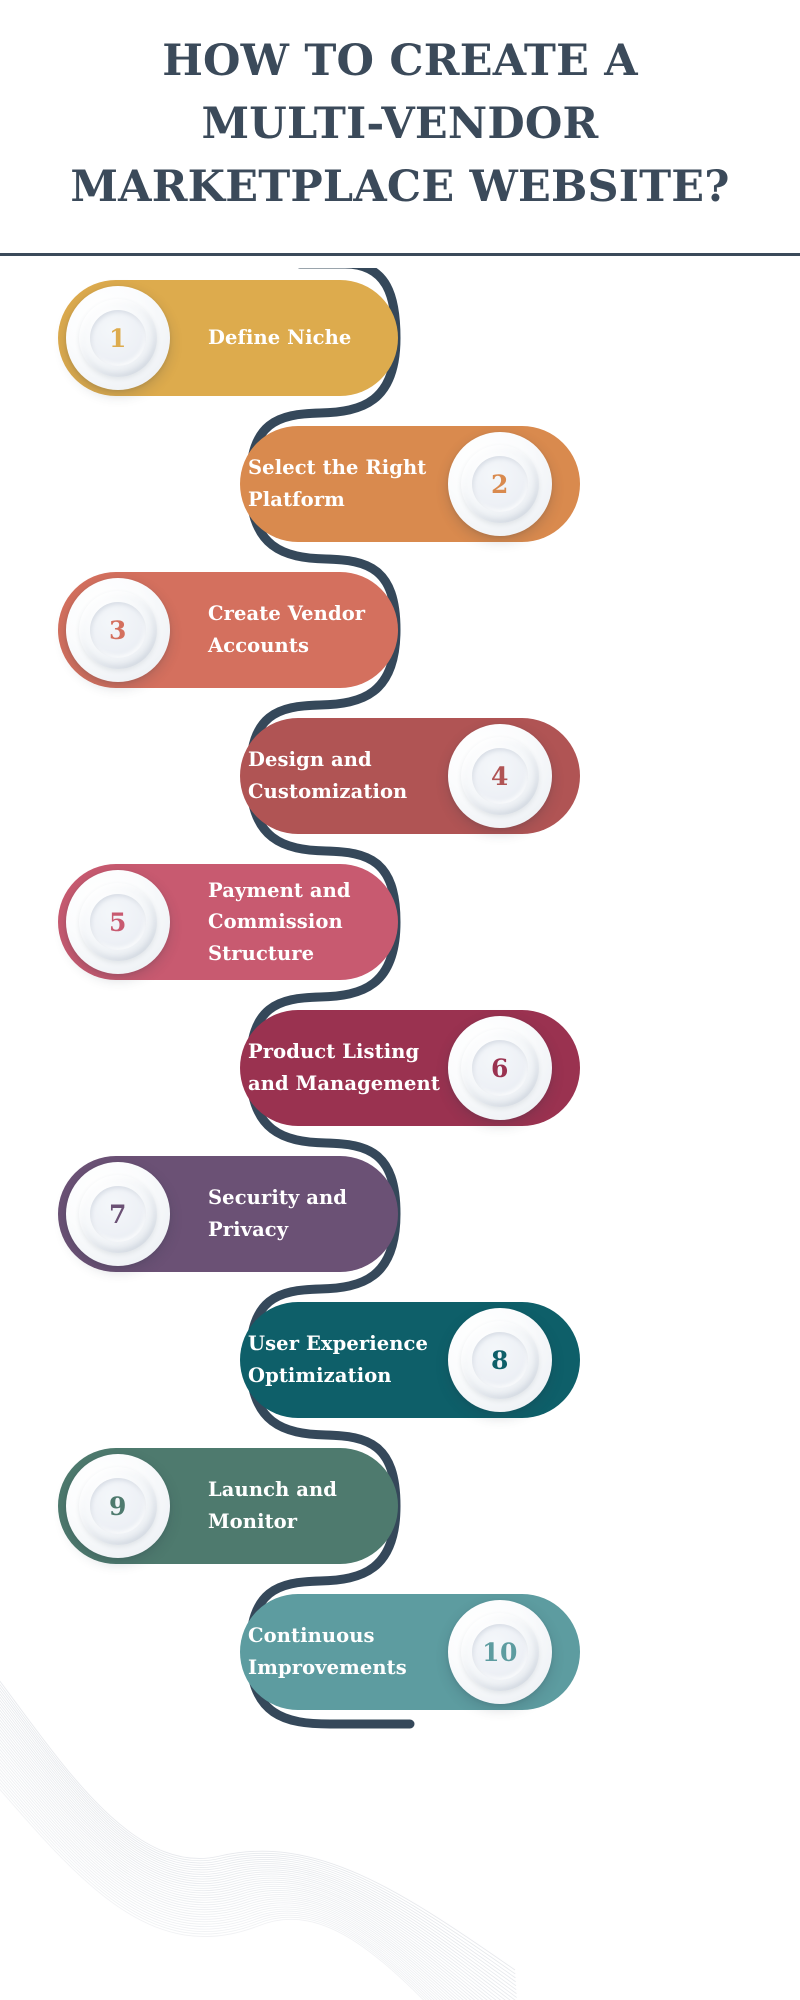 The image size is (800, 2000). I want to click on badge-inner-ring: 7, so click(118, 1214).